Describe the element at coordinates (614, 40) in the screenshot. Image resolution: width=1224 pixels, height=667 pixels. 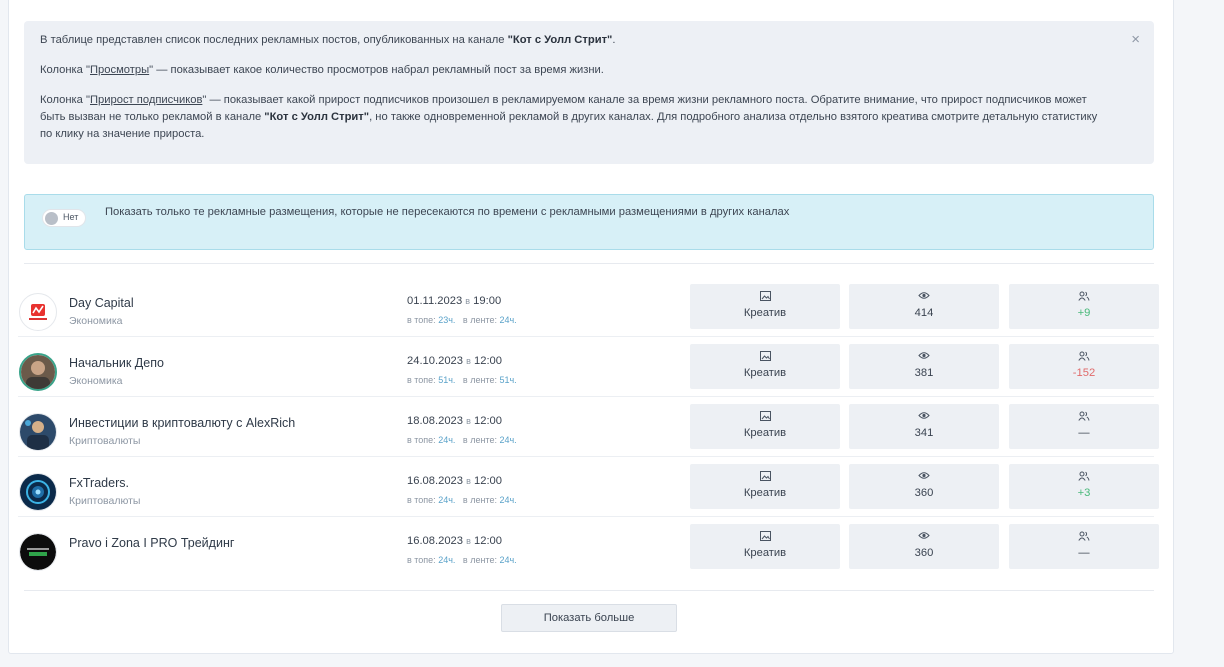
I see `info-text: .` at that location.